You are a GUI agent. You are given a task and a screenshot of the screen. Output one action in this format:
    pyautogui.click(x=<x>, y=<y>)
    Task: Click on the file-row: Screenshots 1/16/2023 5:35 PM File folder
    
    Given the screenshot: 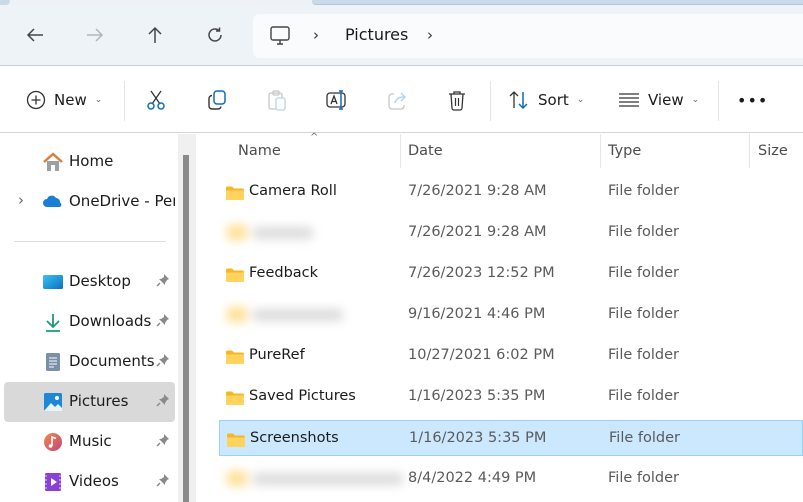 What is the action you would take?
    pyautogui.click(x=511, y=438)
    